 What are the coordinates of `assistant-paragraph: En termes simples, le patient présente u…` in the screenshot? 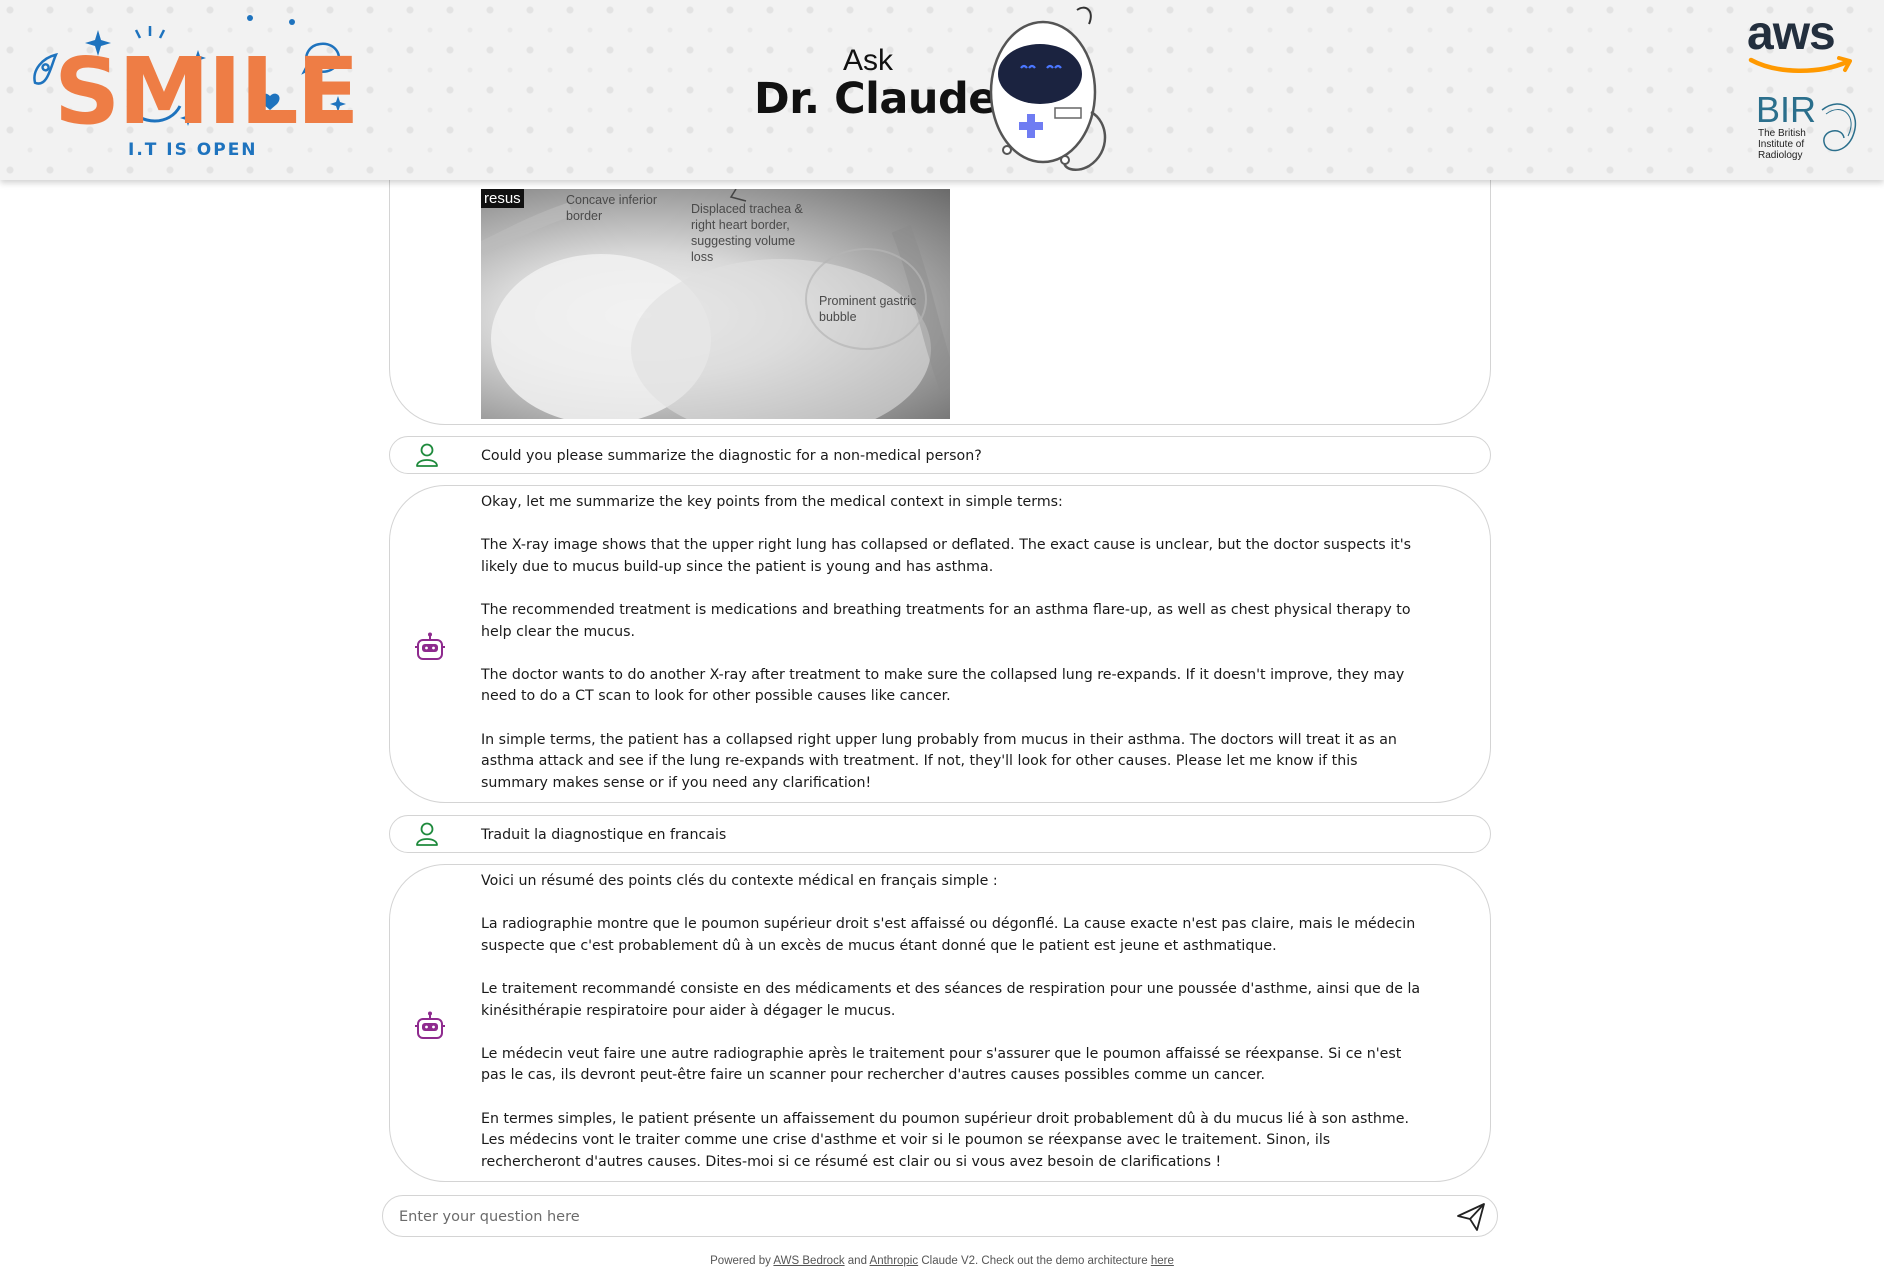 It's located at (945, 1140).